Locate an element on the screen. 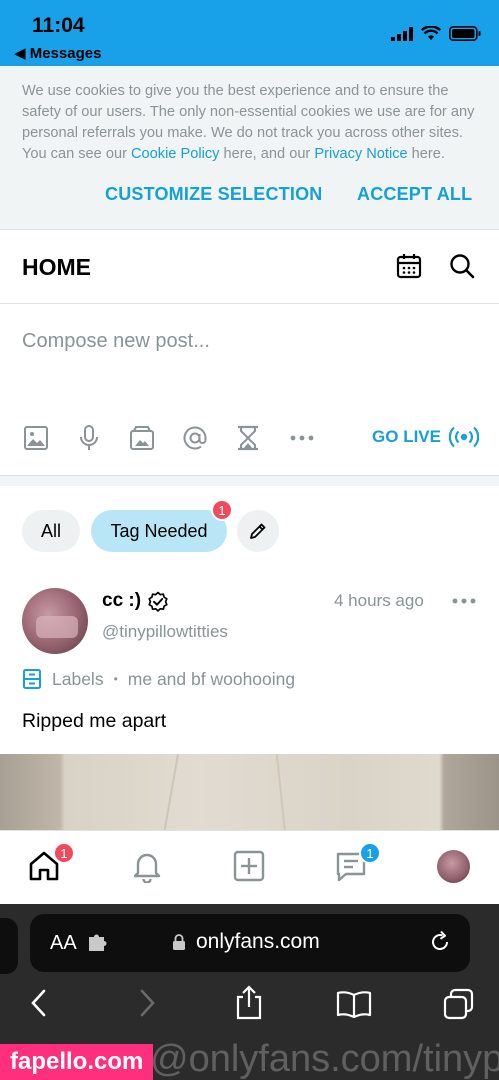 The height and width of the screenshot is (1080, 499). mention-icon is located at coordinates (195, 438).